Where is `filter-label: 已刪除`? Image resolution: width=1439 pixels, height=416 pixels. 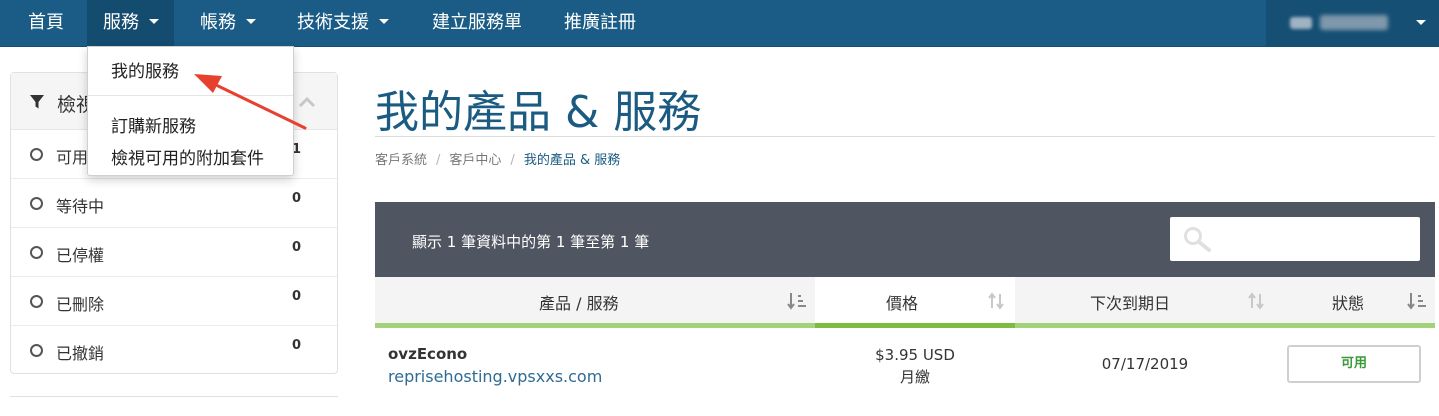 filter-label: 已刪除 is located at coordinates (80, 304).